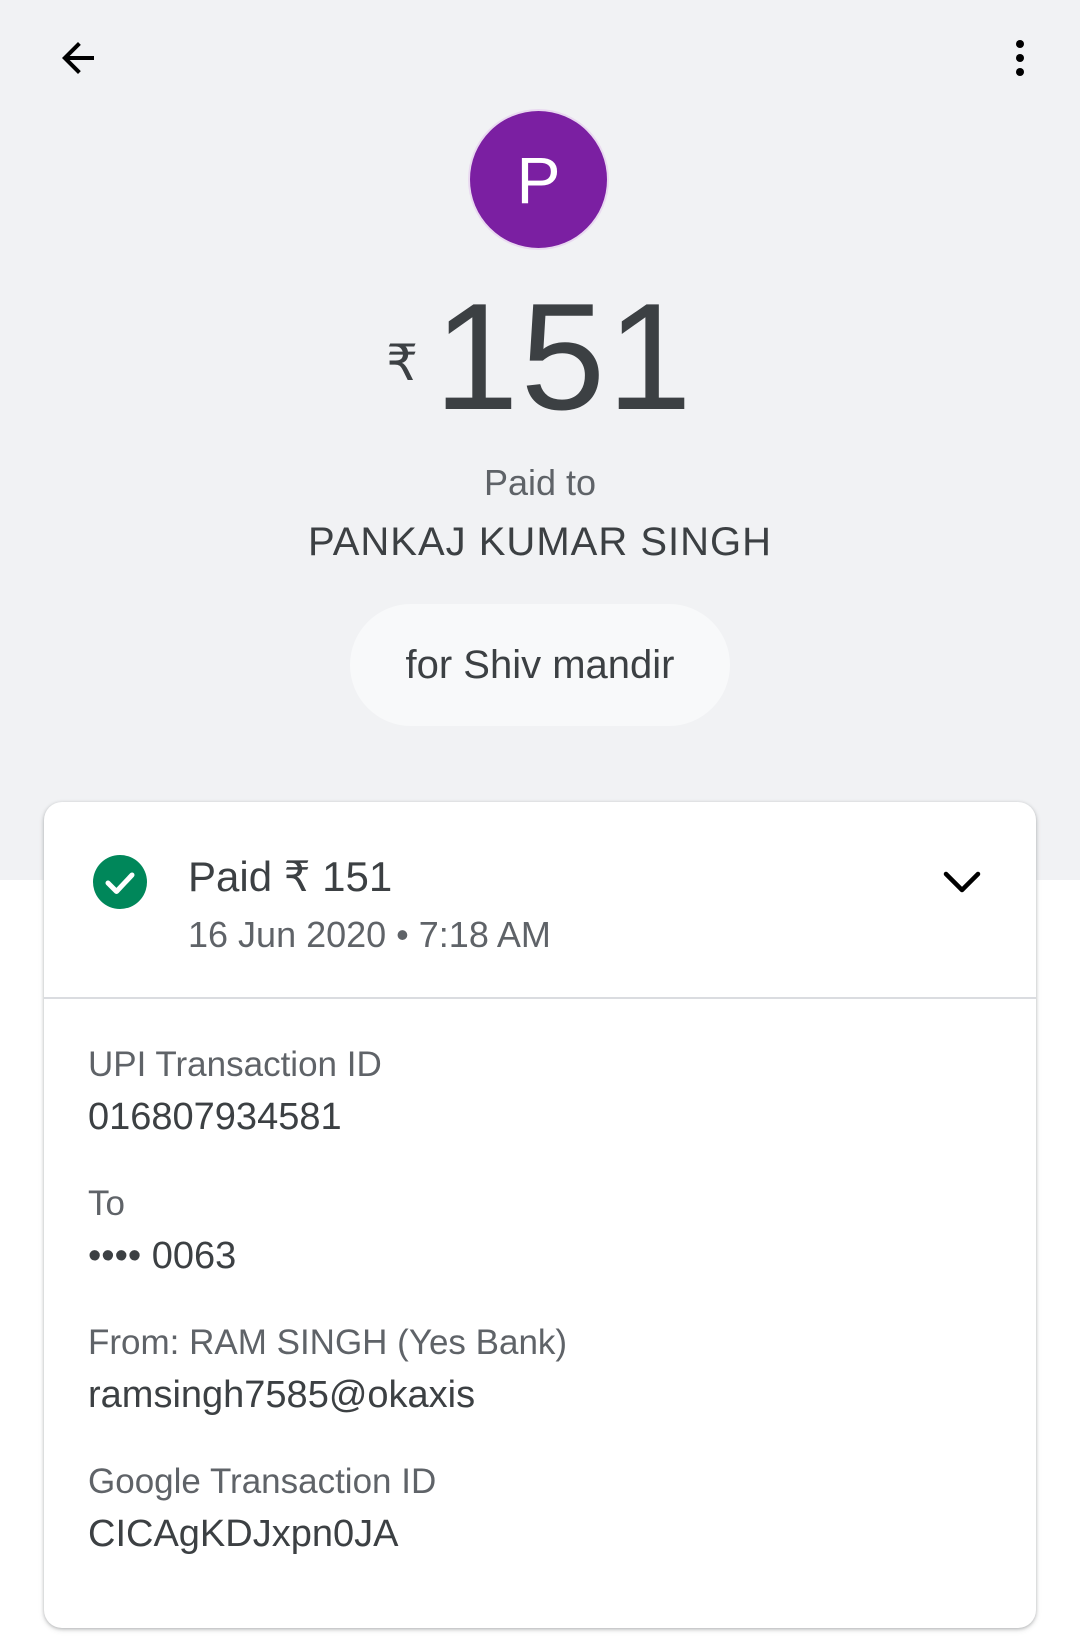 The width and height of the screenshot is (1080, 1652). I want to click on more-options-button, so click(1020, 58).